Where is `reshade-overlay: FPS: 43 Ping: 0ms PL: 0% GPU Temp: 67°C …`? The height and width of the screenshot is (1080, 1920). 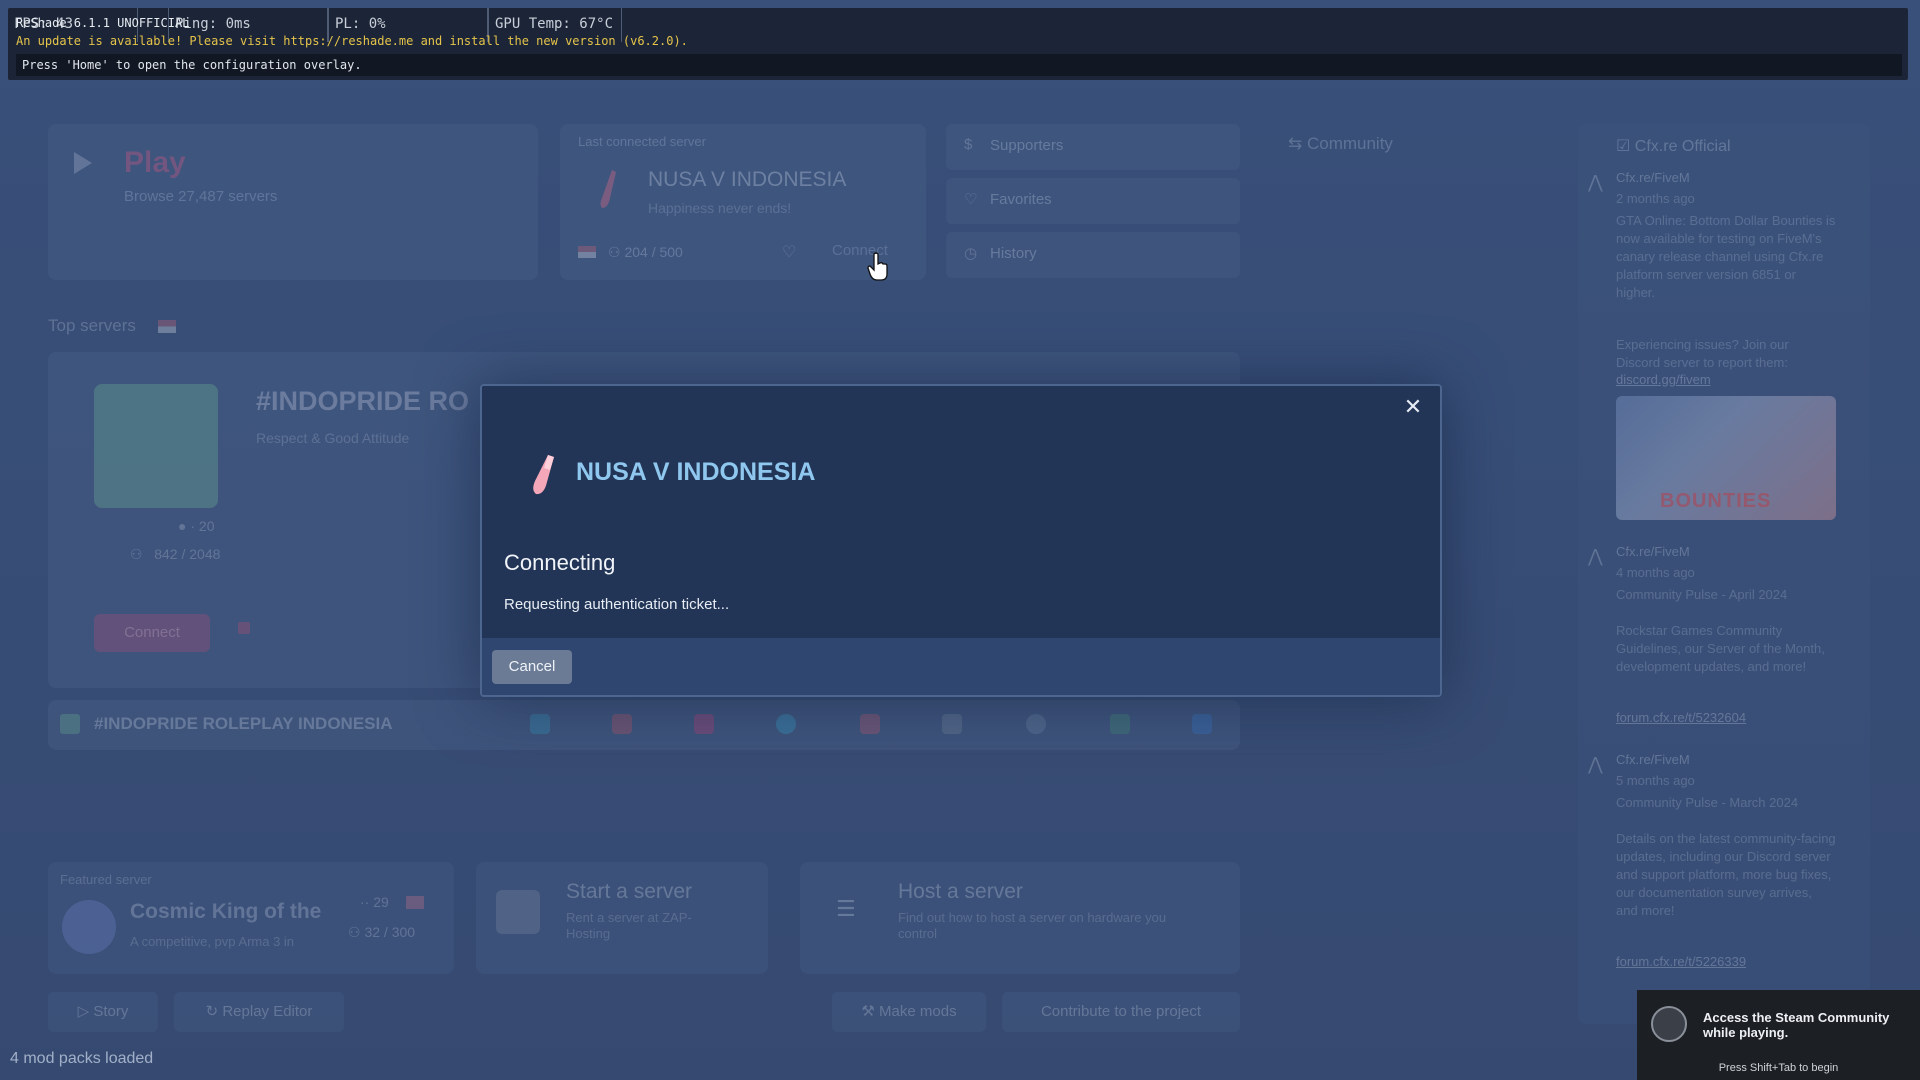
reshade-overlay: FPS: 43 Ping: 0ms PL: 0% GPU Temp: 67°C … is located at coordinates (958, 44).